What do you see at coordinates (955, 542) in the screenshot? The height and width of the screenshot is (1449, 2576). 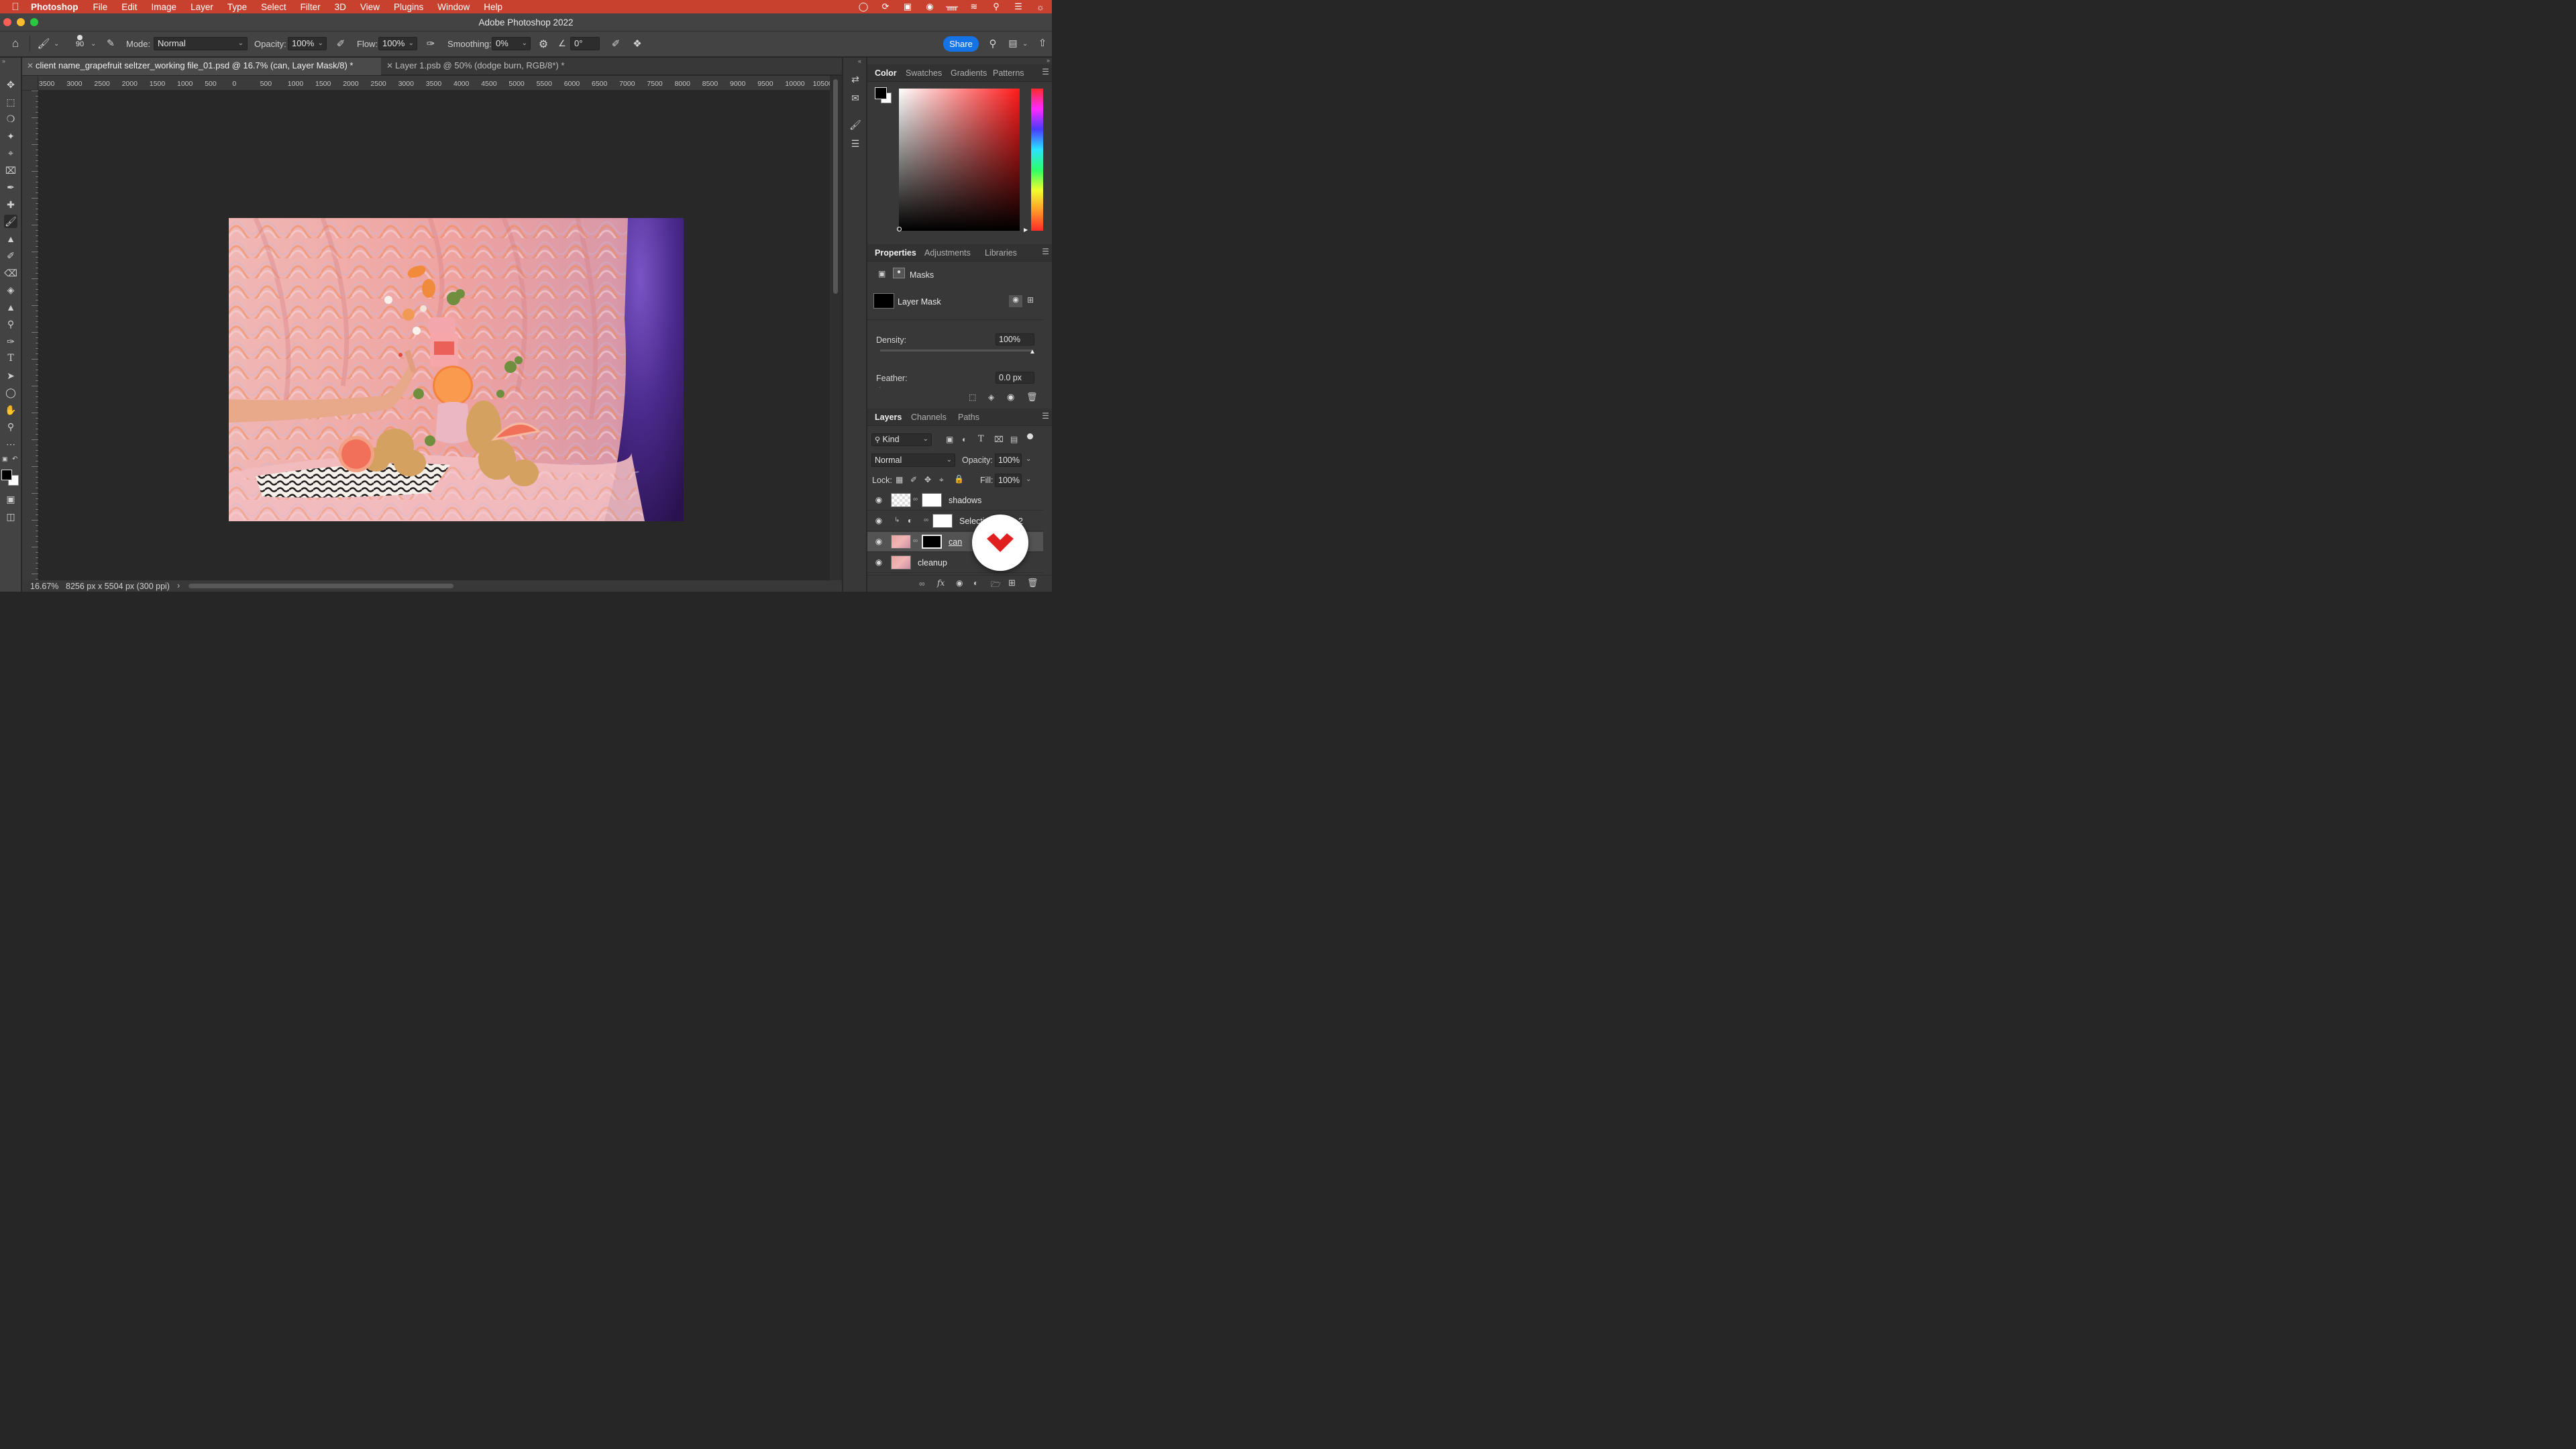 I see `layer-name: can` at bounding box center [955, 542].